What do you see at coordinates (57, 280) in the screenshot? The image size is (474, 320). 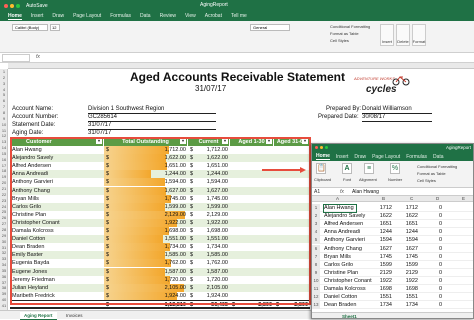 I see `customer-cell: Jeremy Friedman` at bounding box center [57, 280].